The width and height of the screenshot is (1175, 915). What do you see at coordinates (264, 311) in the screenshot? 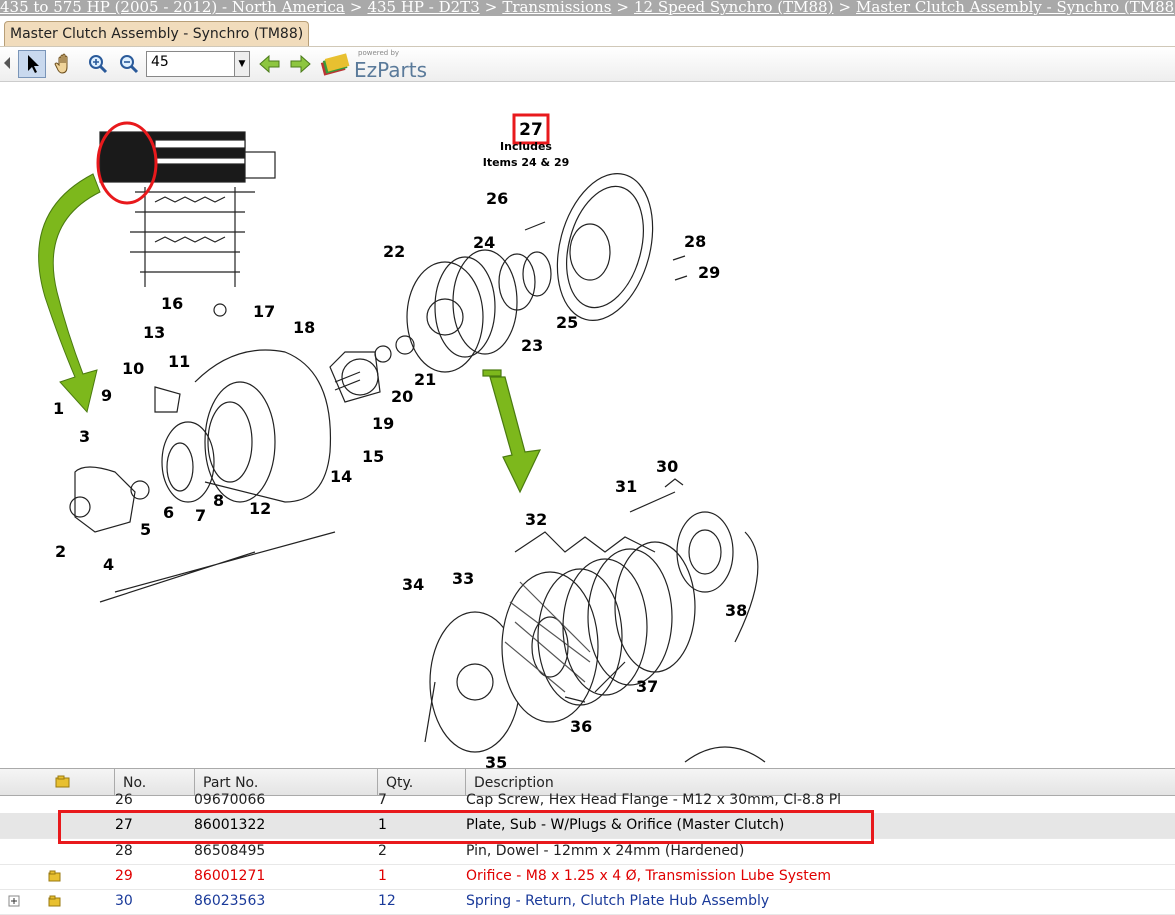
I see `callout-label-17: 17` at bounding box center [264, 311].